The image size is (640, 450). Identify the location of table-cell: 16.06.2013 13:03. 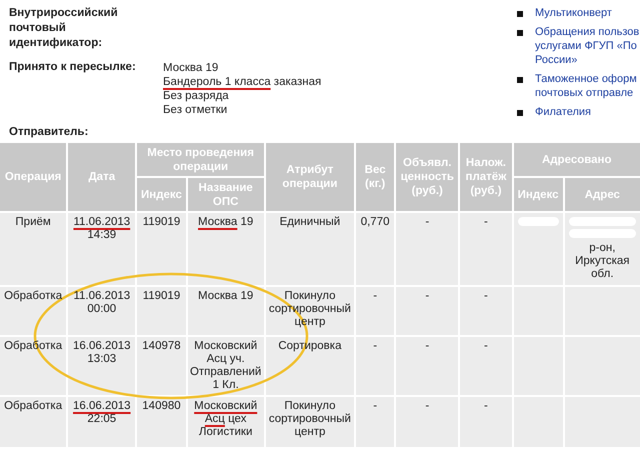
(102, 366).